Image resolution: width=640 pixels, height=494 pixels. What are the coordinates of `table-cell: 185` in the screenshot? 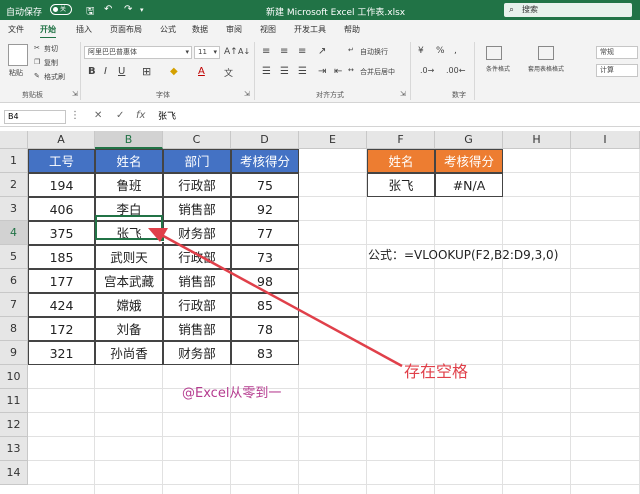 It's located at (61, 257).